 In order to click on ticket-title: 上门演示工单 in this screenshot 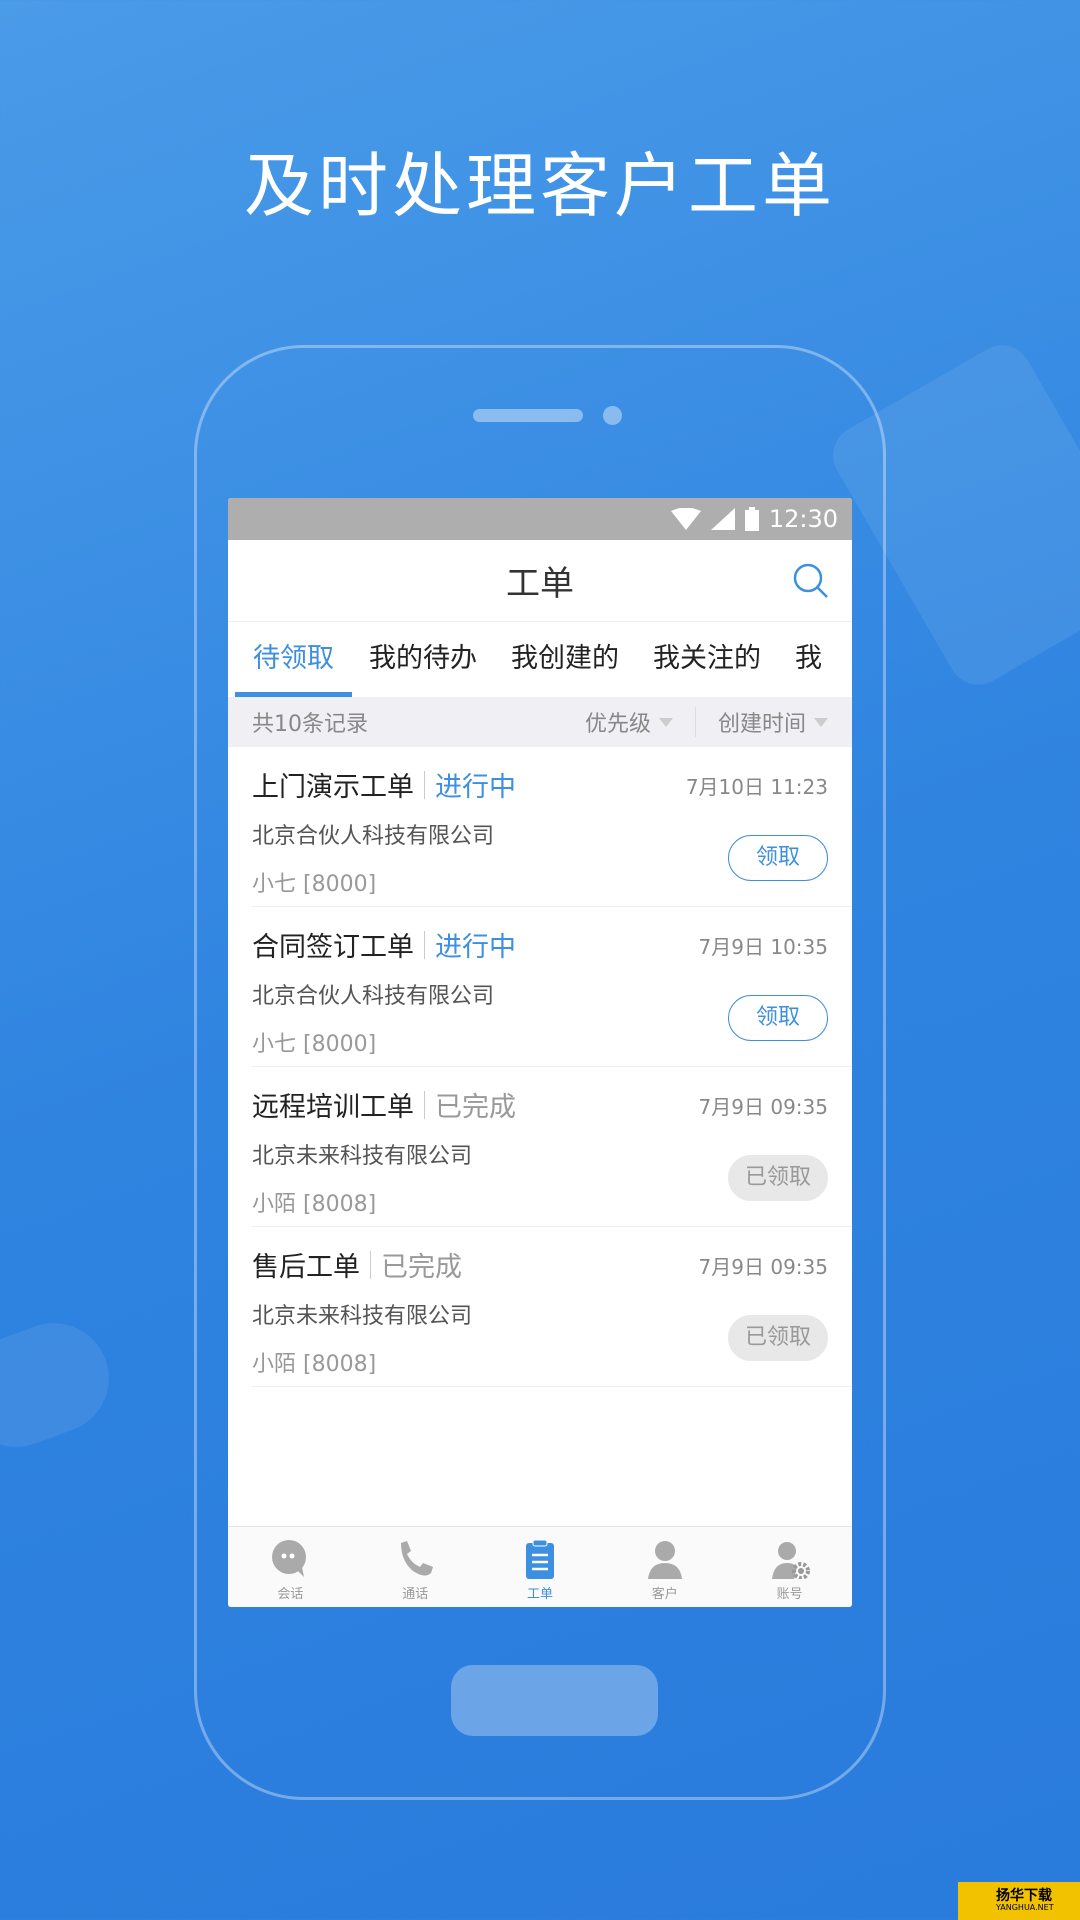, I will do `click(333, 787)`.